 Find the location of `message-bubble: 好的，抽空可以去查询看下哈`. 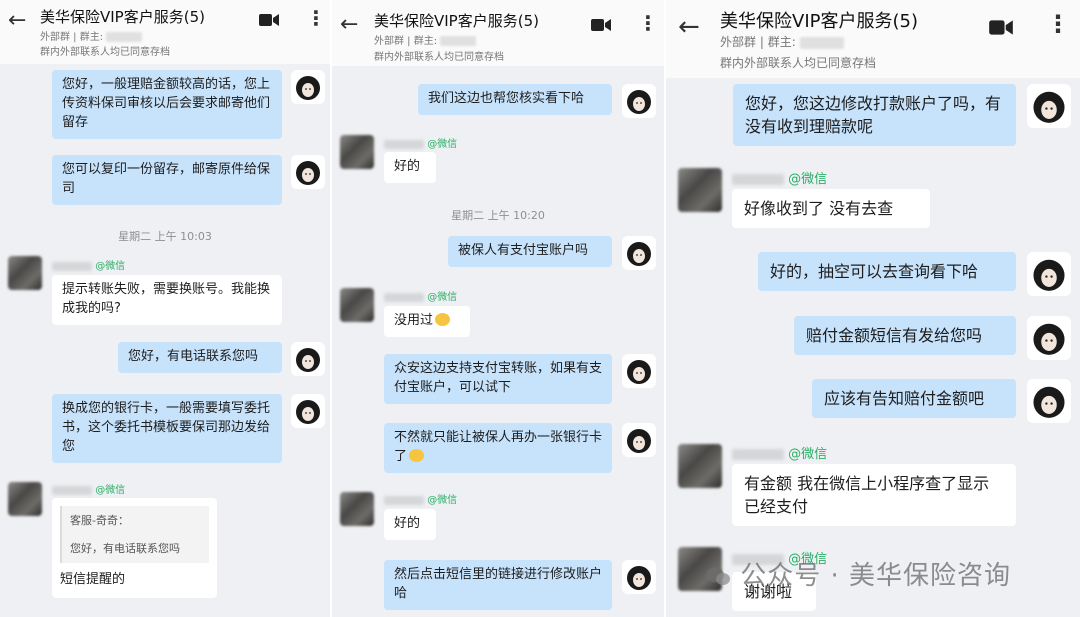

message-bubble: 好的，抽空可以去查询看下哈 is located at coordinates (887, 272).